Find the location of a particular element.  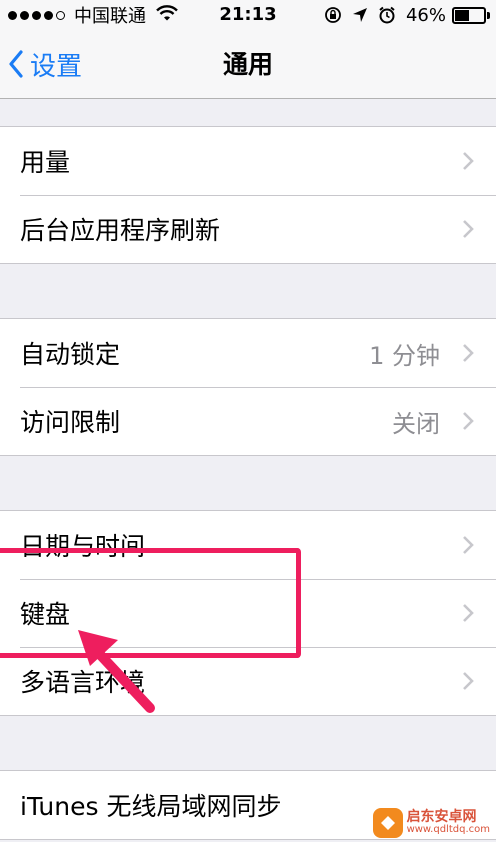

status-right: 46% is located at coordinates (402, 15).